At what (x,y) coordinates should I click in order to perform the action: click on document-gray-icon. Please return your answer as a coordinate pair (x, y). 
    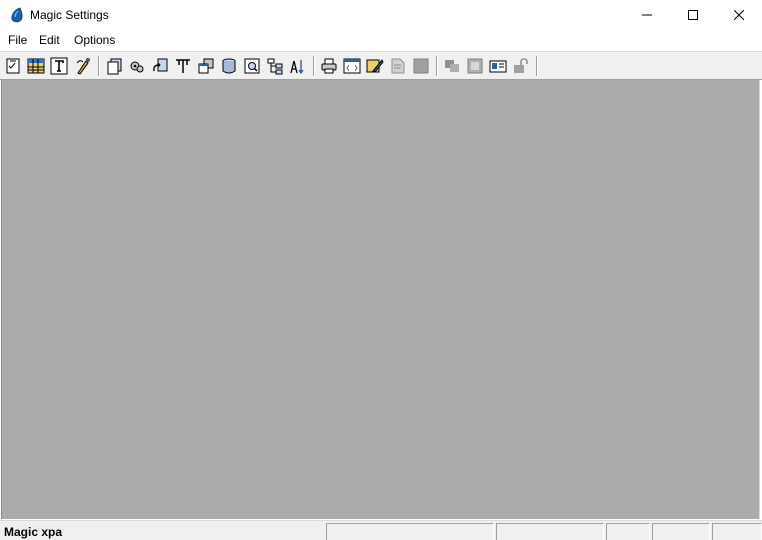
    Looking at the image, I should click on (398, 66).